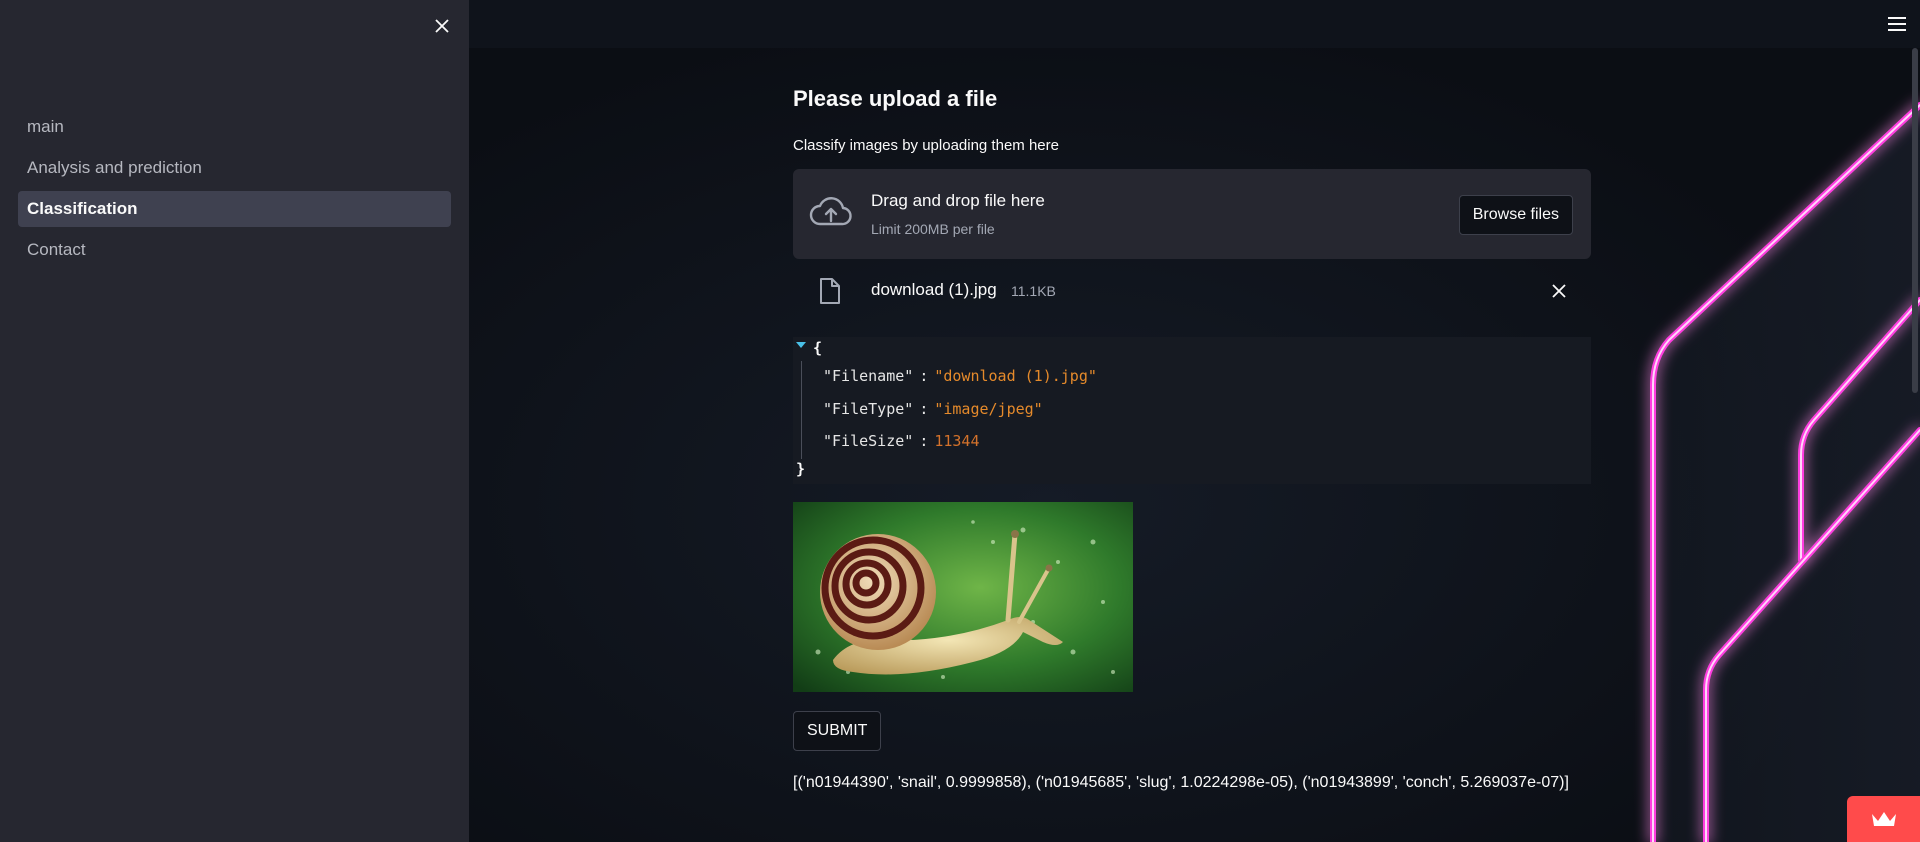  I want to click on json-close-brace: }, so click(801, 469).